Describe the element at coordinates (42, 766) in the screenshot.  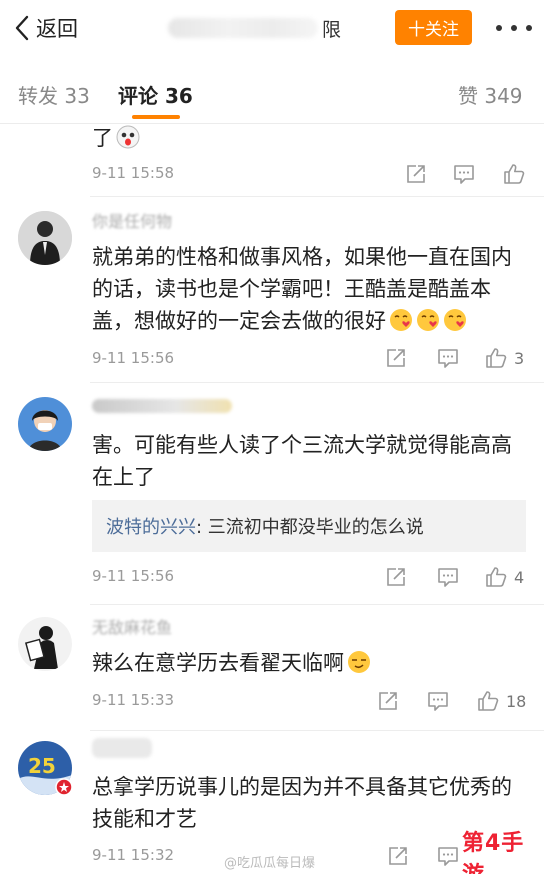
I see `svg-text: 25` at that location.